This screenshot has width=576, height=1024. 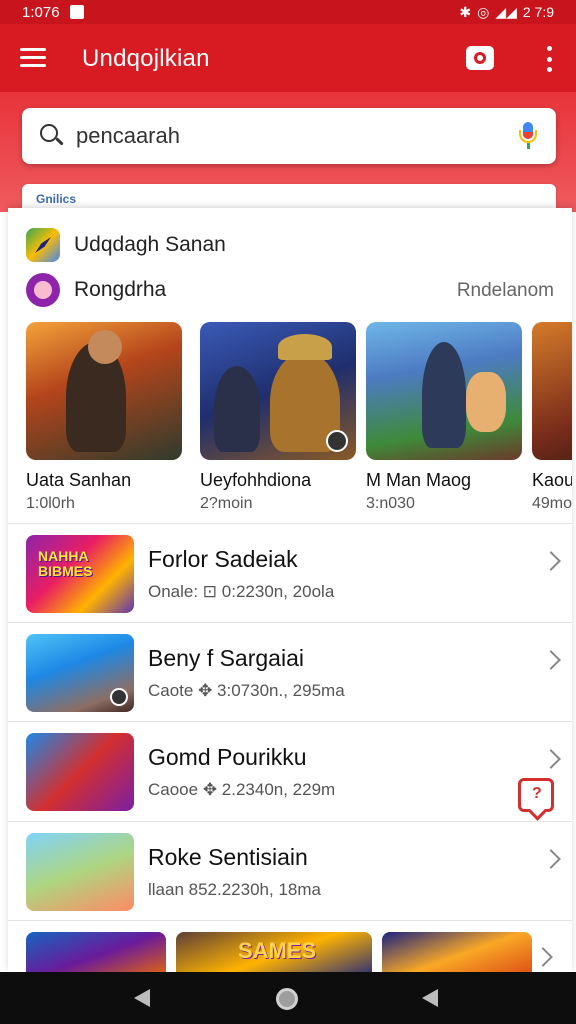 I want to click on card-subtitle: 3:n030, so click(x=390, y=503).